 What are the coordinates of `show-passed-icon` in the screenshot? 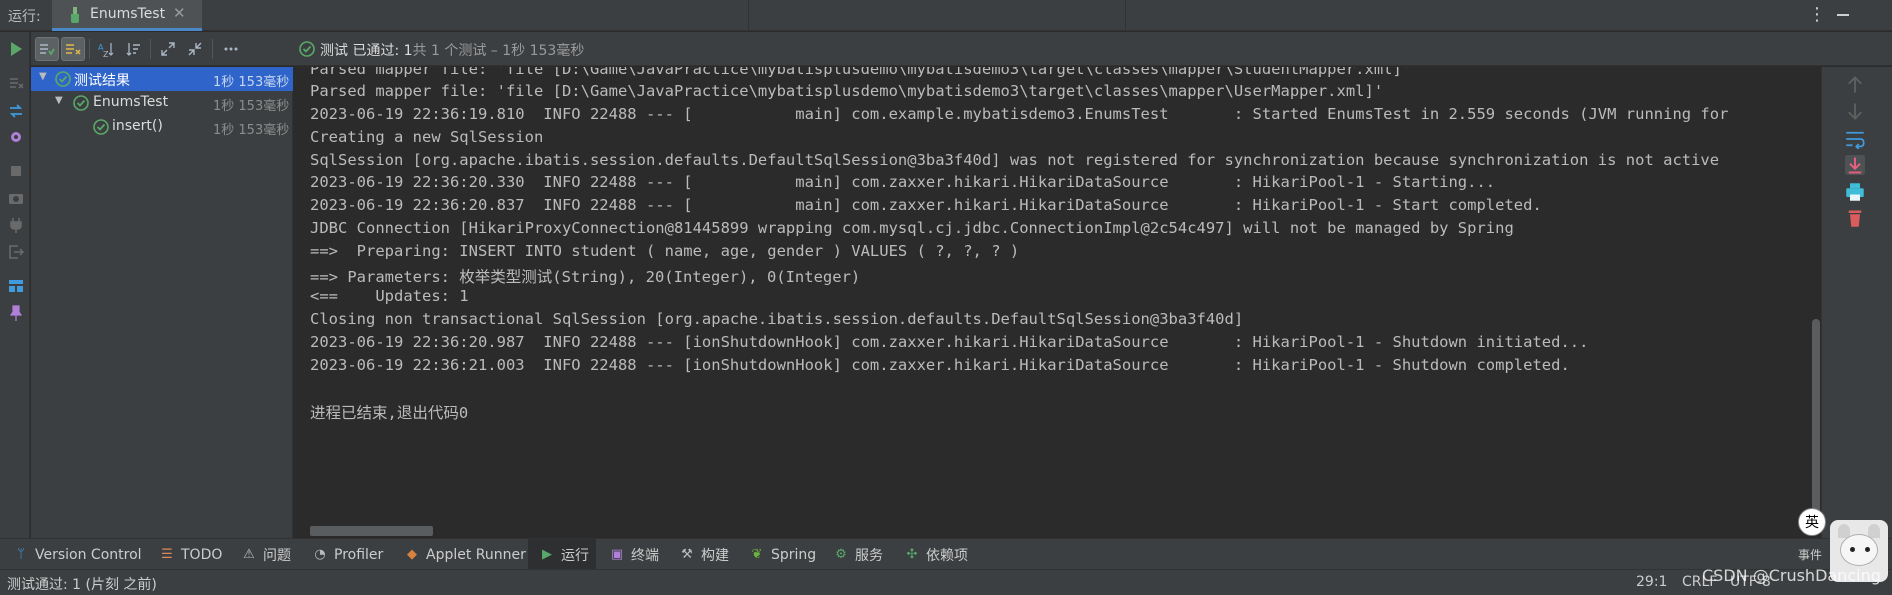 It's located at (47, 50).